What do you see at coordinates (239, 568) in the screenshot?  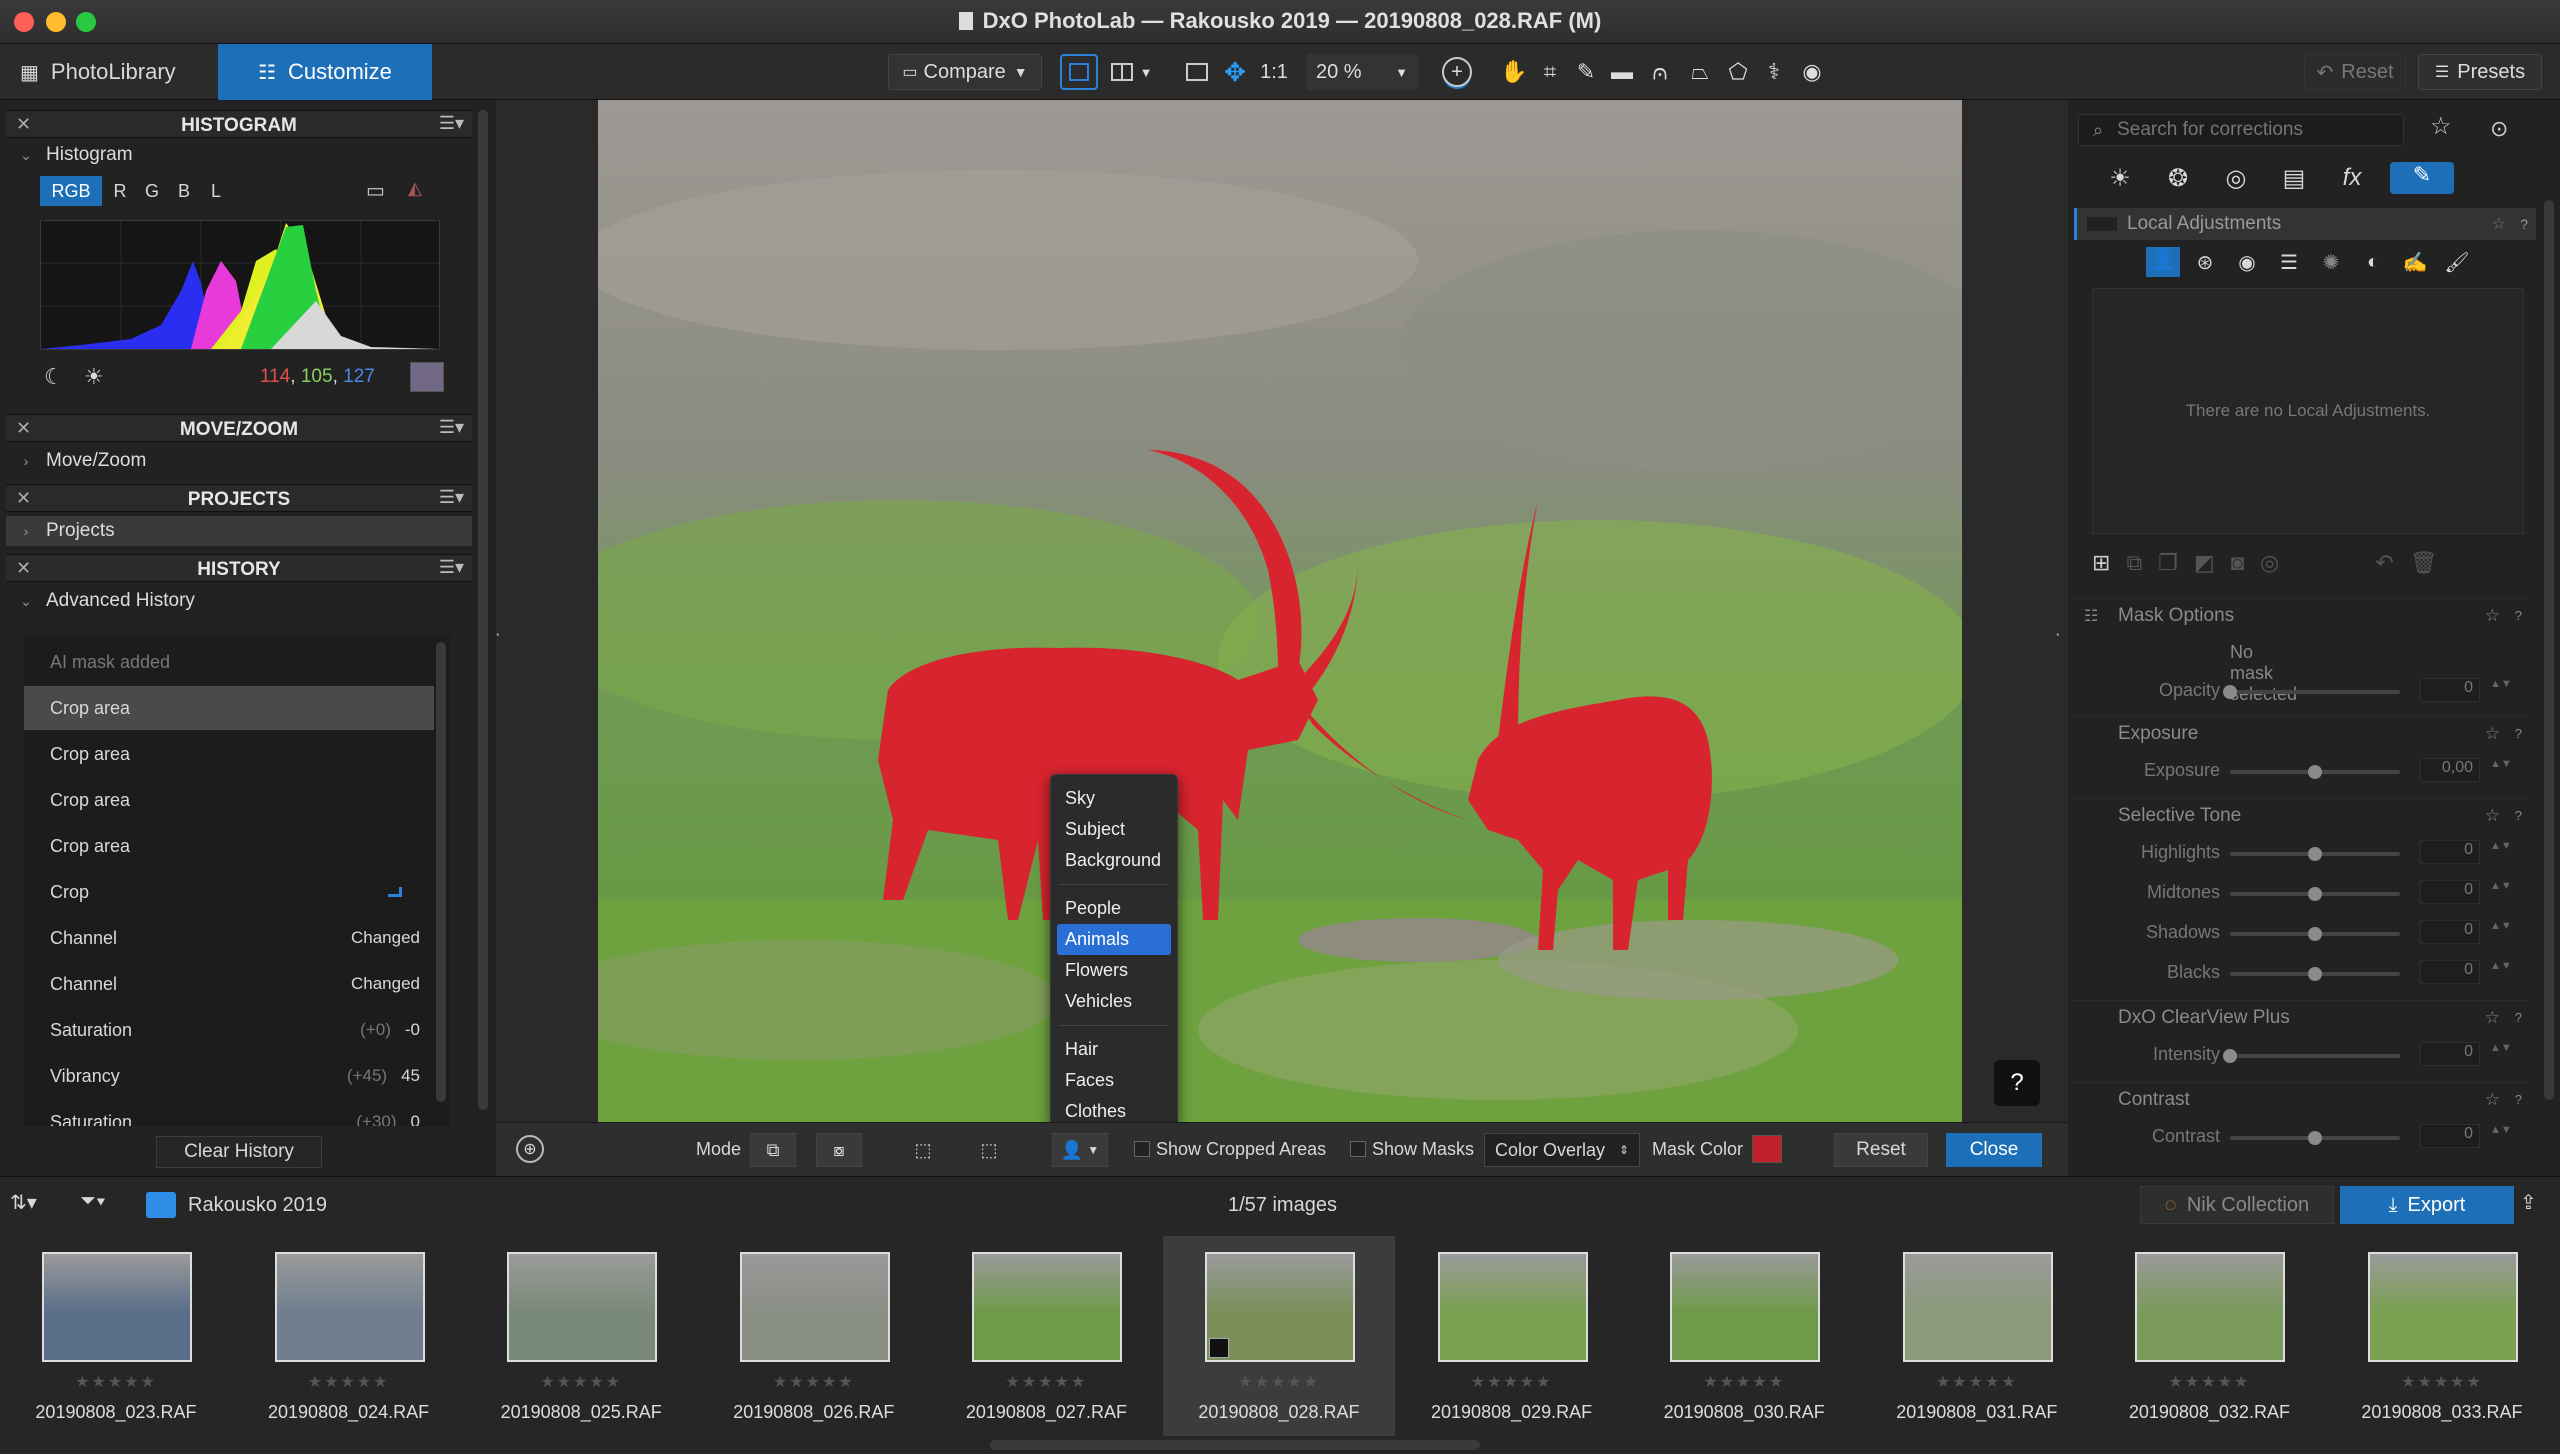 I see `history-header: ✕ HISTORY ☰▾` at bounding box center [239, 568].